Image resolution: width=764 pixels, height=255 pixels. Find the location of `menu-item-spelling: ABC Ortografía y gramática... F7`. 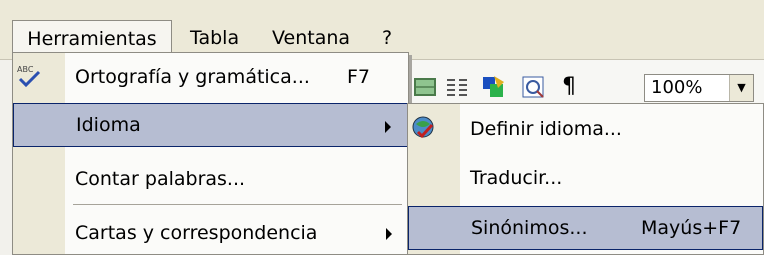

menu-item-spelling: ABC Ortografía y gramática... F7 is located at coordinates (210, 77).